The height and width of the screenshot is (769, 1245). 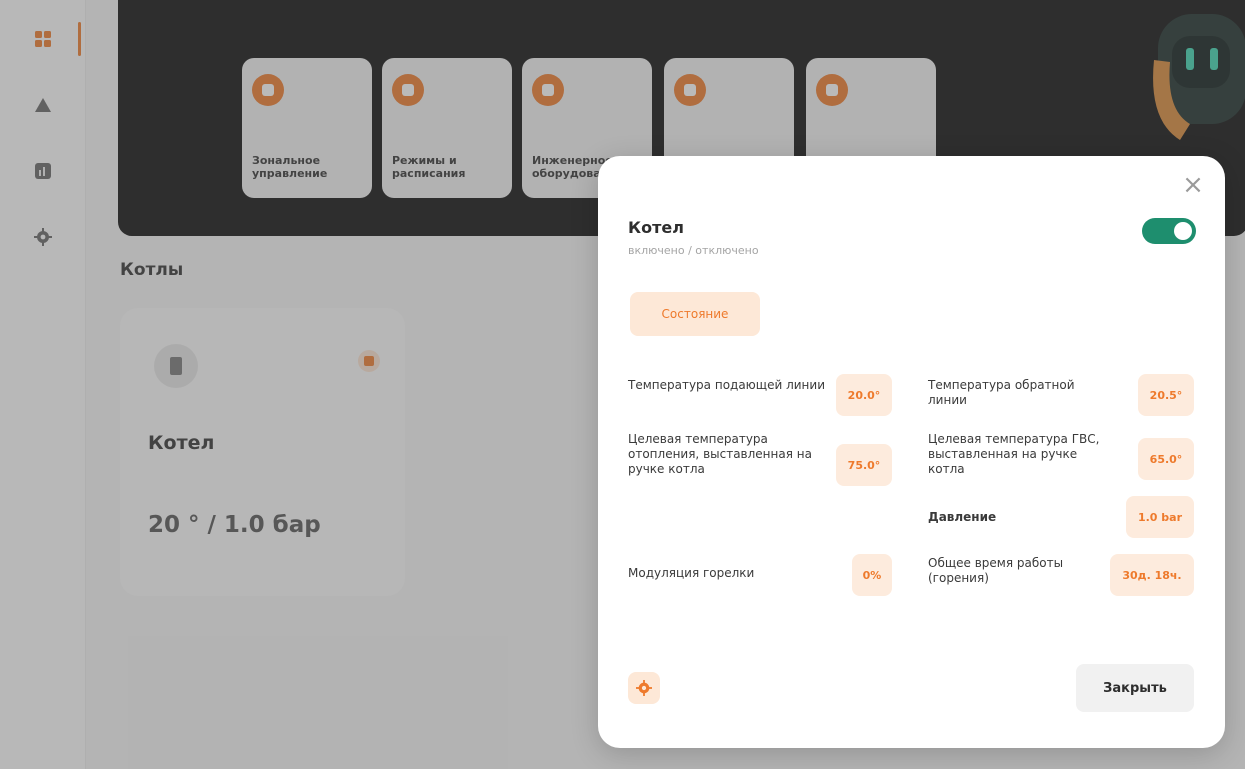 I want to click on close-icon: ×, so click(x=1193, y=185).